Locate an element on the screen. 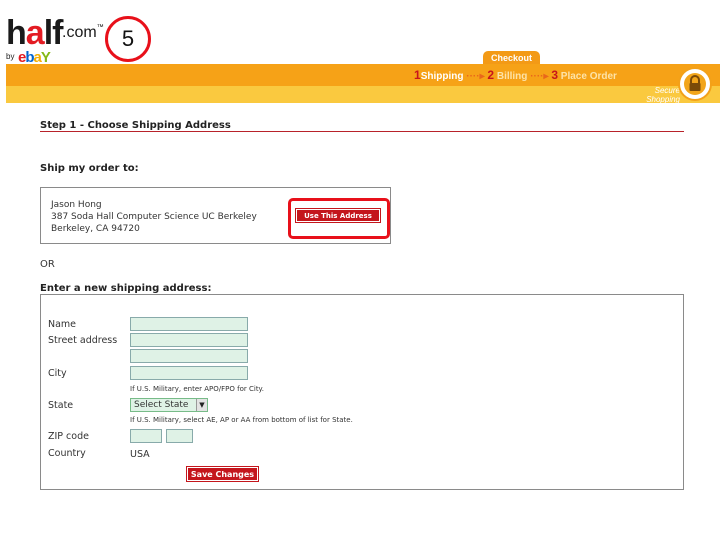 The height and width of the screenshot is (540, 720). state-label: State is located at coordinates (61, 405).